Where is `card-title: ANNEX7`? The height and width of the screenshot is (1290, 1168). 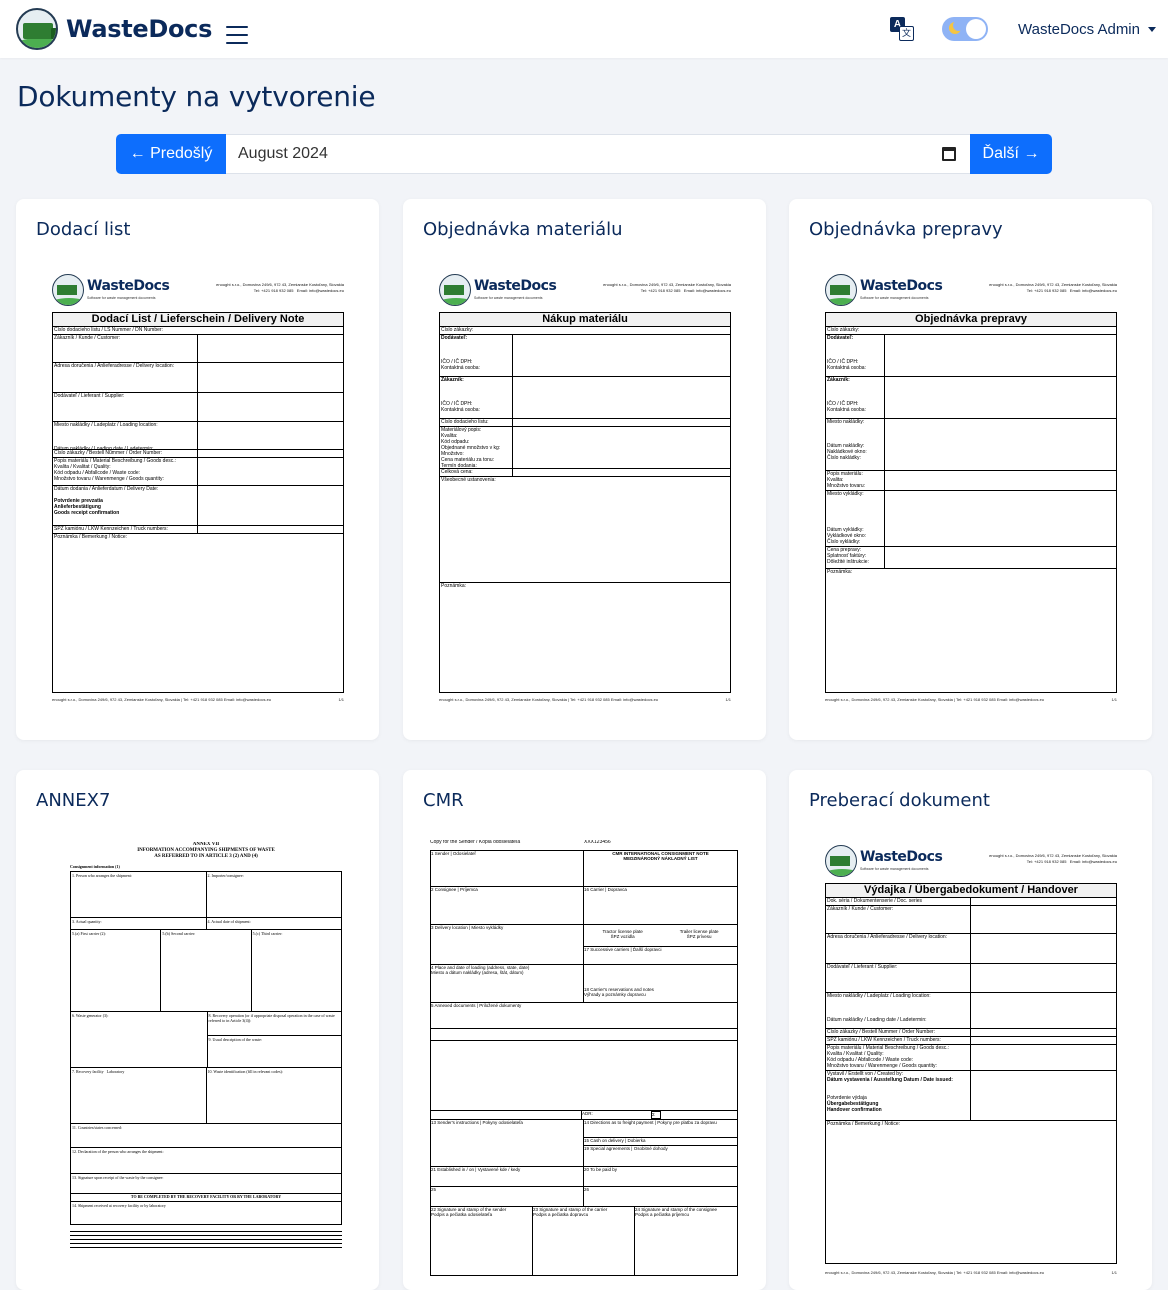 card-title: ANNEX7 is located at coordinates (73, 800).